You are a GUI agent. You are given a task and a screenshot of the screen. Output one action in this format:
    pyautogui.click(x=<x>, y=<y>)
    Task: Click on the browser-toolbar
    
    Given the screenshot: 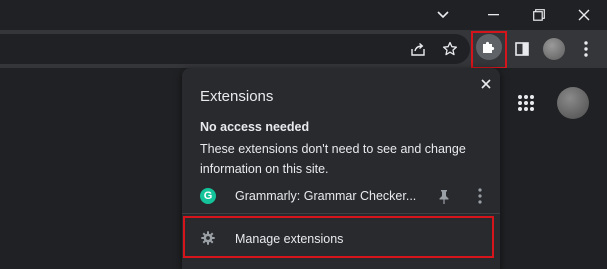 What is the action you would take?
    pyautogui.click(x=303, y=49)
    